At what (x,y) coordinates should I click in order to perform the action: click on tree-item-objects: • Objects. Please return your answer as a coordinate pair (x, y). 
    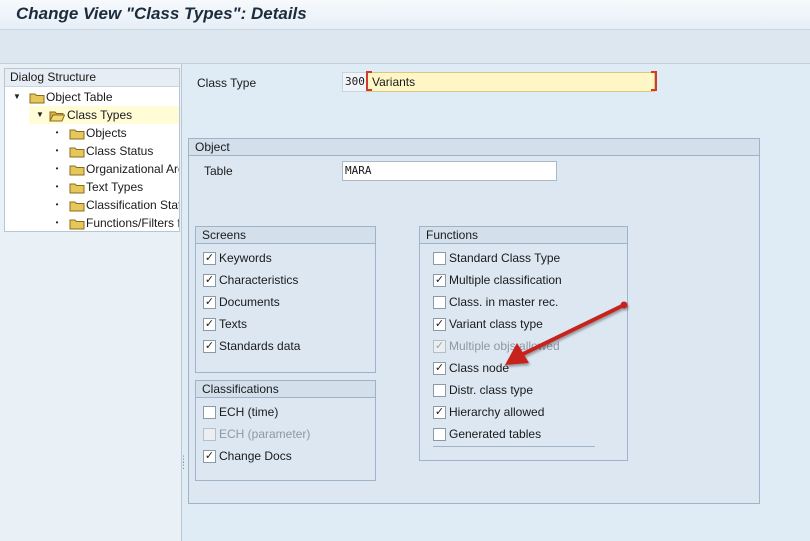
    Looking at the image, I should click on (92, 133).